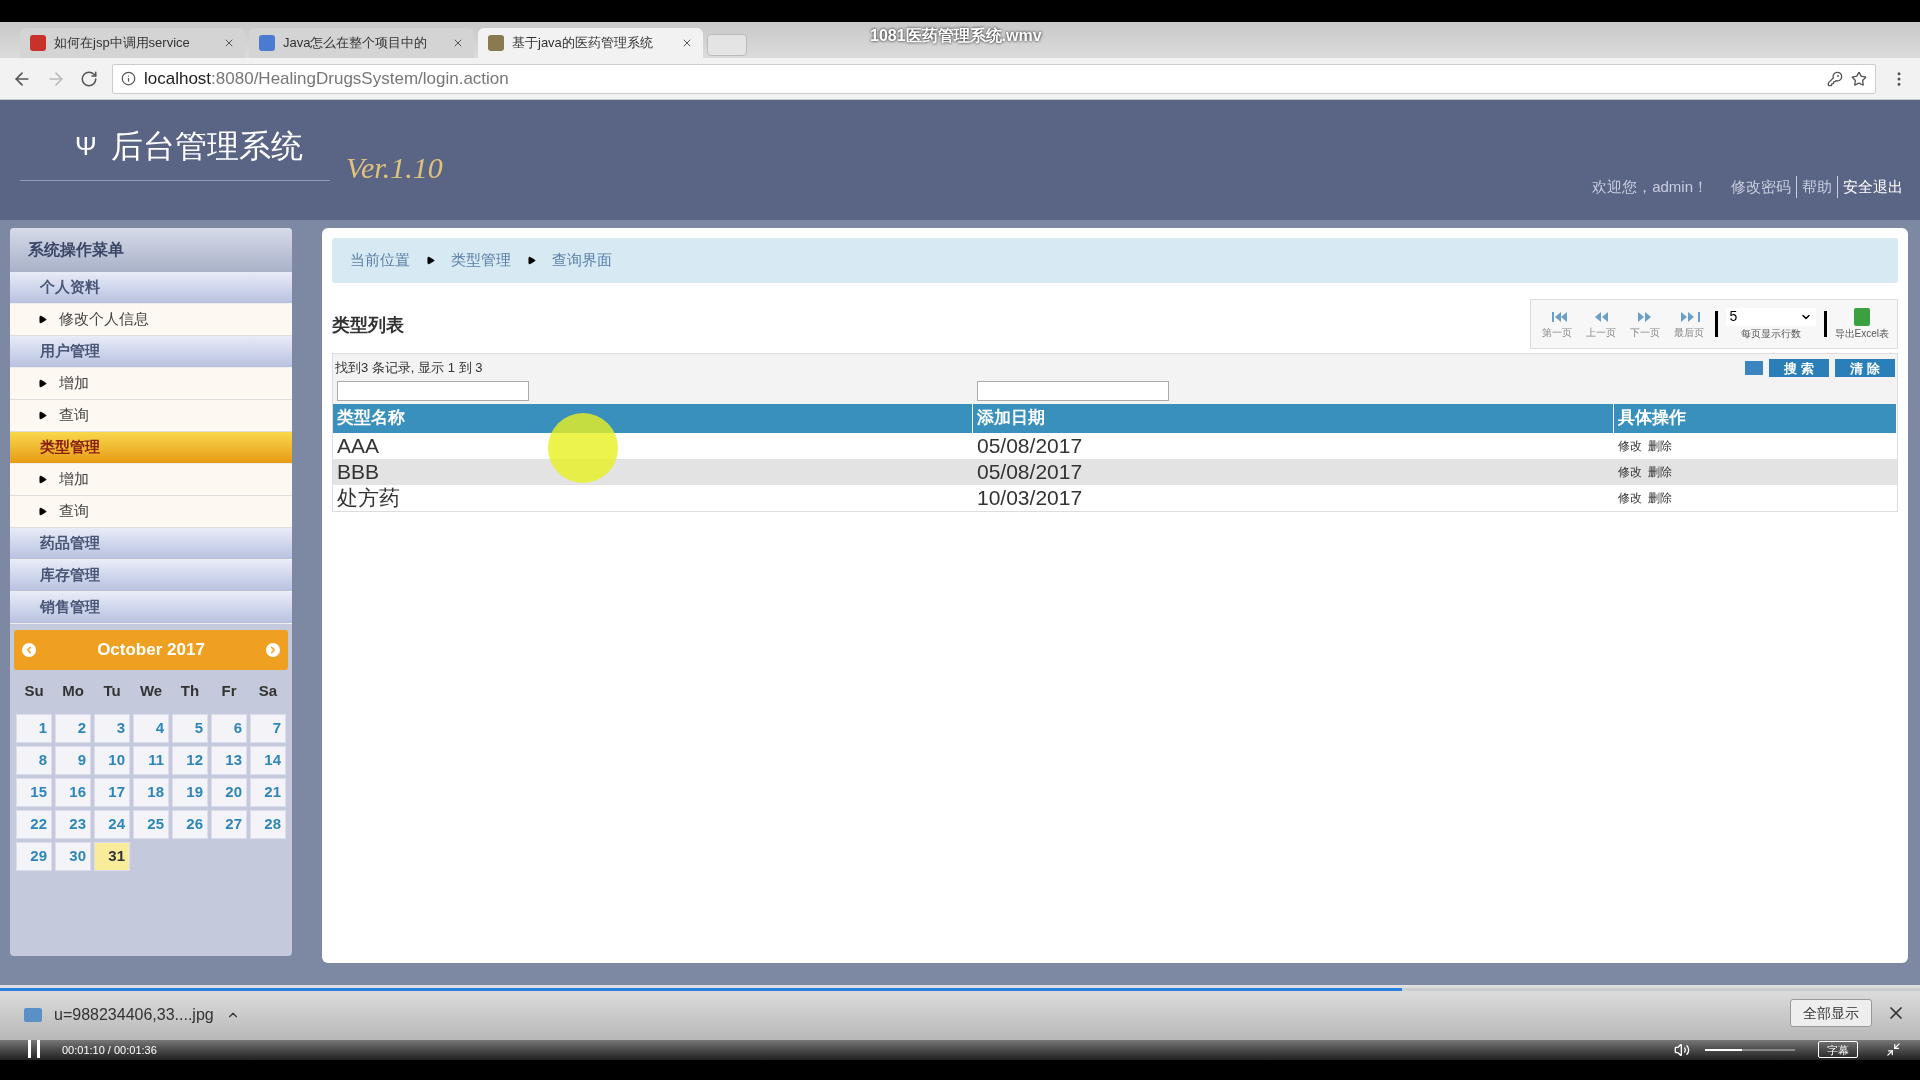 Image resolution: width=1920 pixels, height=1080 pixels. What do you see at coordinates (151, 544) in the screenshot?
I see `menu-group: 药品管理` at bounding box center [151, 544].